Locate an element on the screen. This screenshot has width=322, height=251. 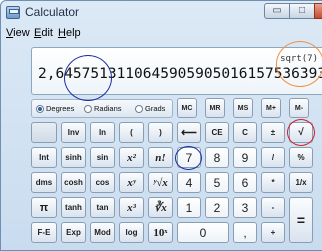
open-paren-button: ( is located at coordinates (131, 132).